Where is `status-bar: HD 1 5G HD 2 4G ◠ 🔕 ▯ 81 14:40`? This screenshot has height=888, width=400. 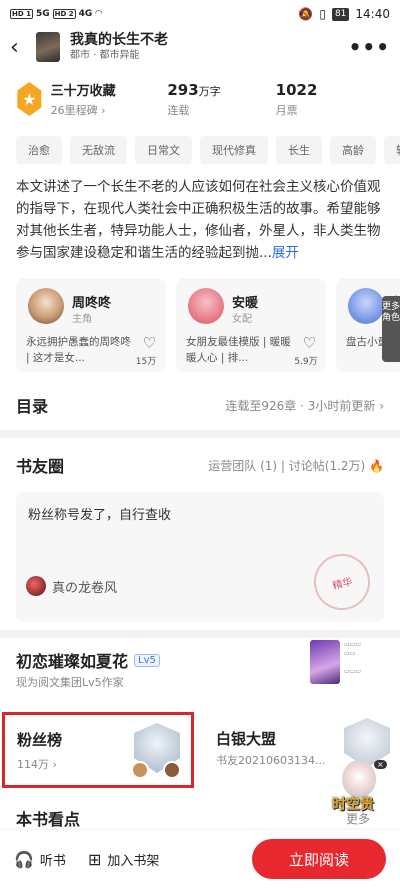
status-bar: HD 1 5G HD 2 4G ◠ 🔕 ▯ 81 14:40 is located at coordinates (200, 14).